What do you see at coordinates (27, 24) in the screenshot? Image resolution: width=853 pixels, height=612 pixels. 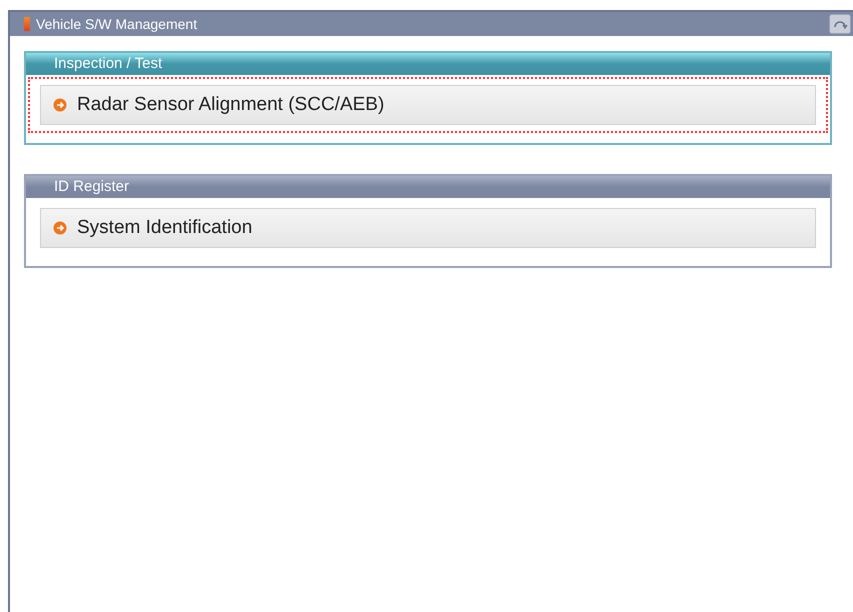 I see `title-marker-icon` at bounding box center [27, 24].